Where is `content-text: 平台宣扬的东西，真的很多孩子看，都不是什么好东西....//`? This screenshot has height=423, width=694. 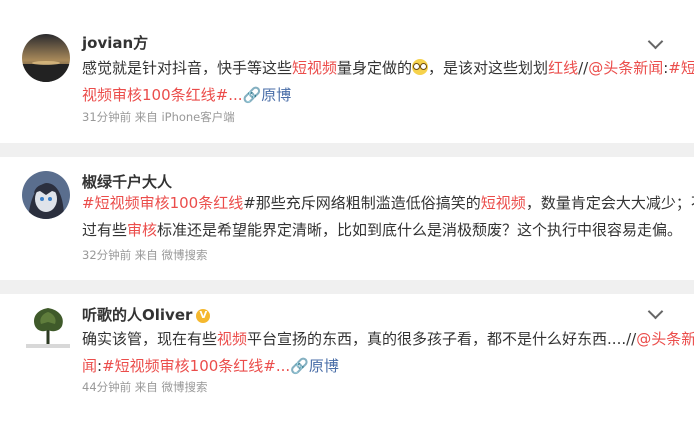
content-text: 平台宣扬的东西，真的很多孩子看，都不是什么好东西....// is located at coordinates (442, 339).